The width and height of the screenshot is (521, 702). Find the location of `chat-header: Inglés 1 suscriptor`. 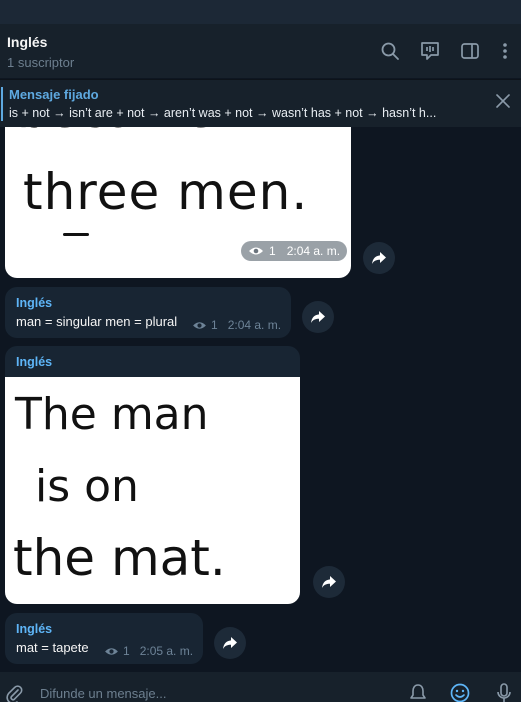

chat-header: Inglés 1 suscriptor is located at coordinates (260, 51).